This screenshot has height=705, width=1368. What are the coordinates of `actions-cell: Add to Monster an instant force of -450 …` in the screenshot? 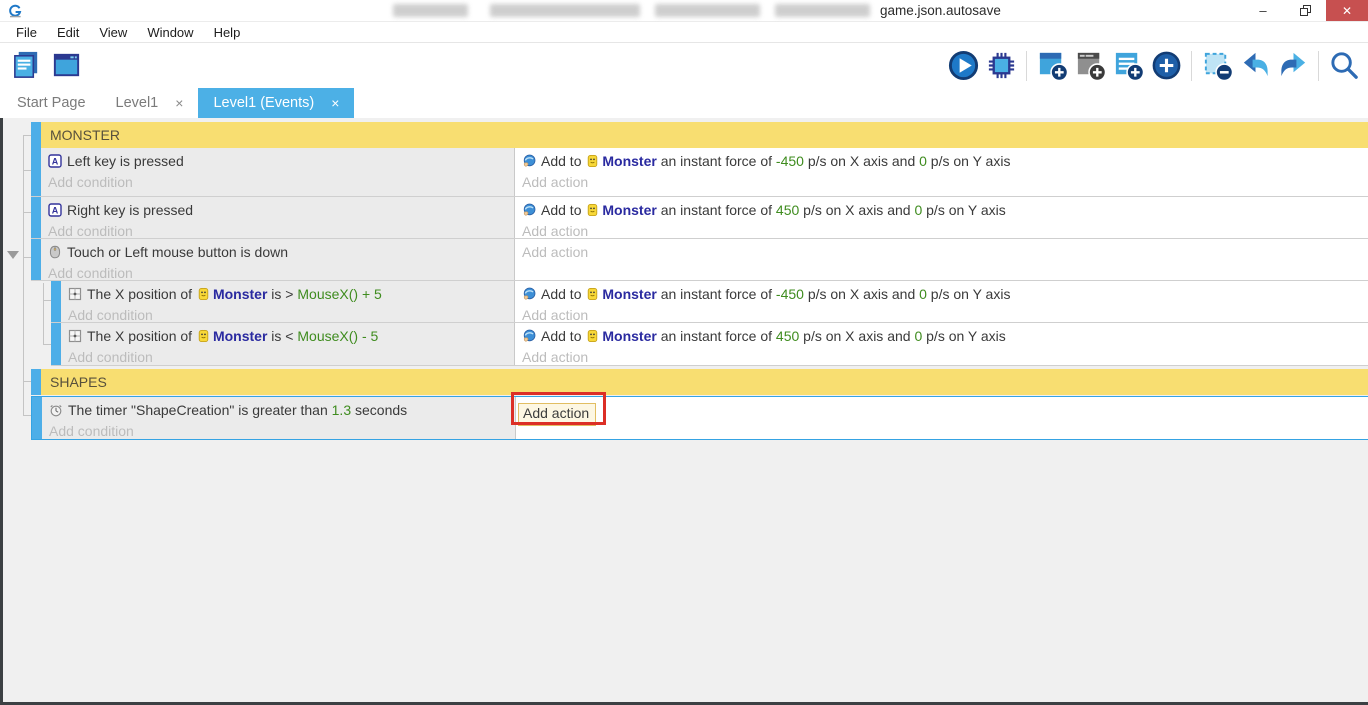 It's located at (941, 303).